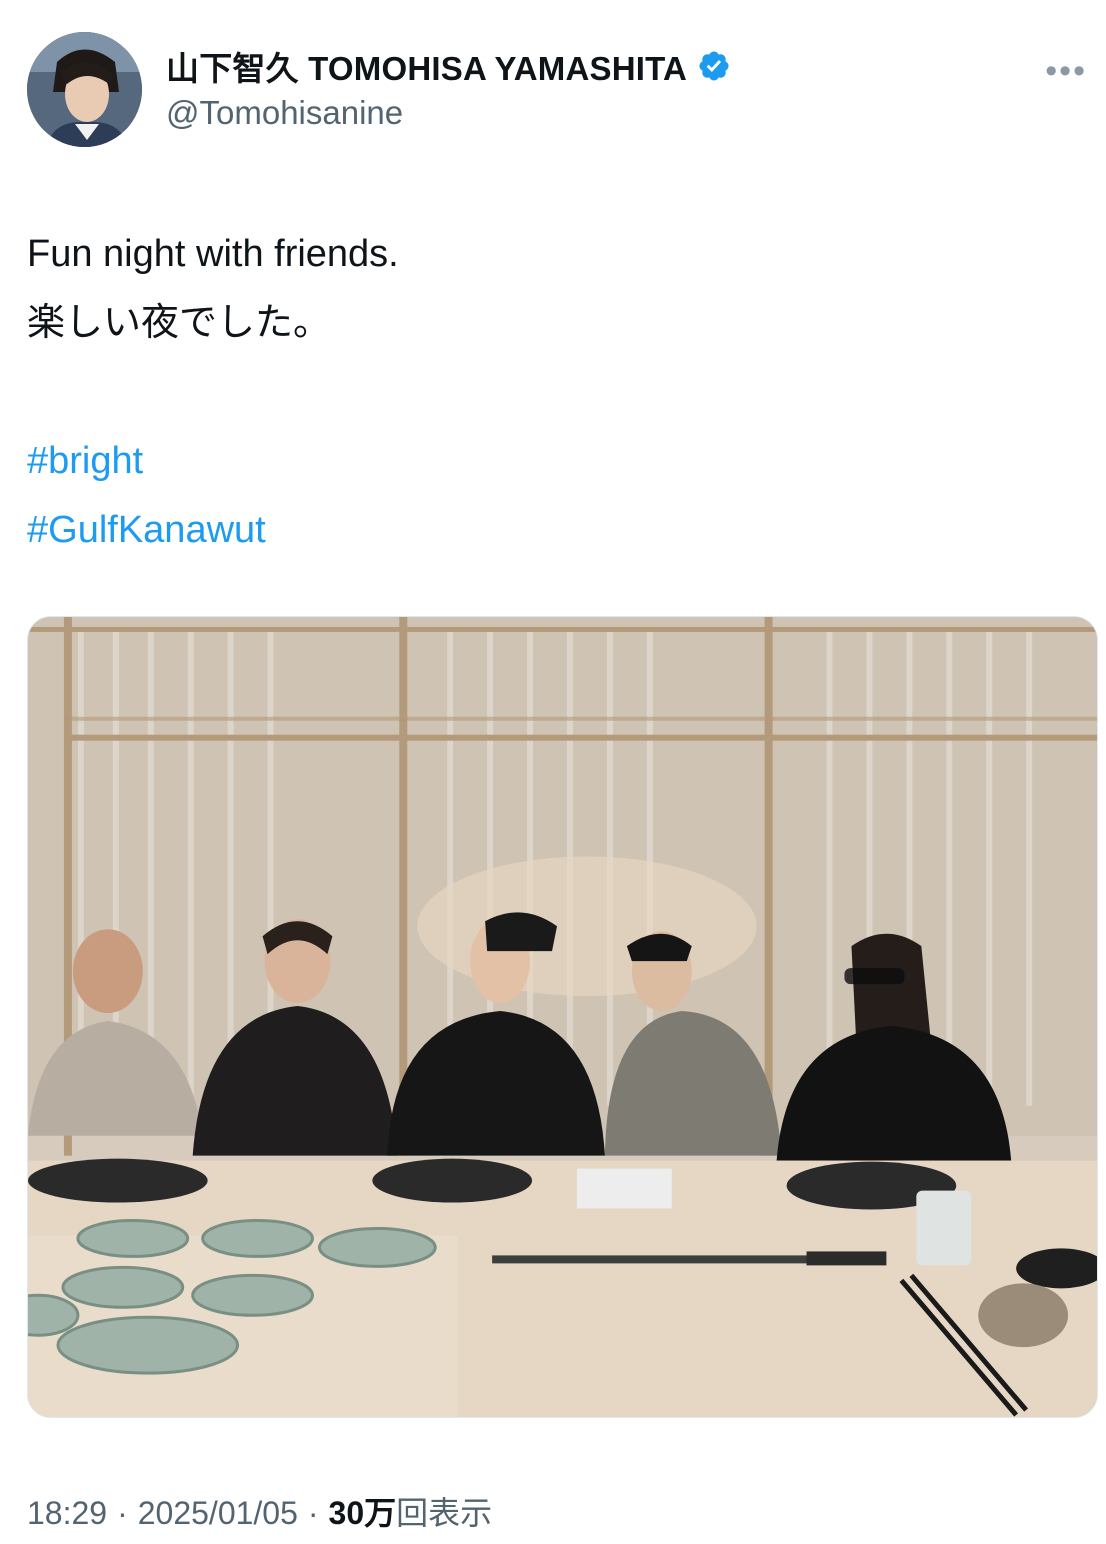 The image size is (1106, 1544). What do you see at coordinates (448, 66) in the screenshot?
I see `display-name-row: 山下智久 TOMOHISA YAMASHITA` at bounding box center [448, 66].